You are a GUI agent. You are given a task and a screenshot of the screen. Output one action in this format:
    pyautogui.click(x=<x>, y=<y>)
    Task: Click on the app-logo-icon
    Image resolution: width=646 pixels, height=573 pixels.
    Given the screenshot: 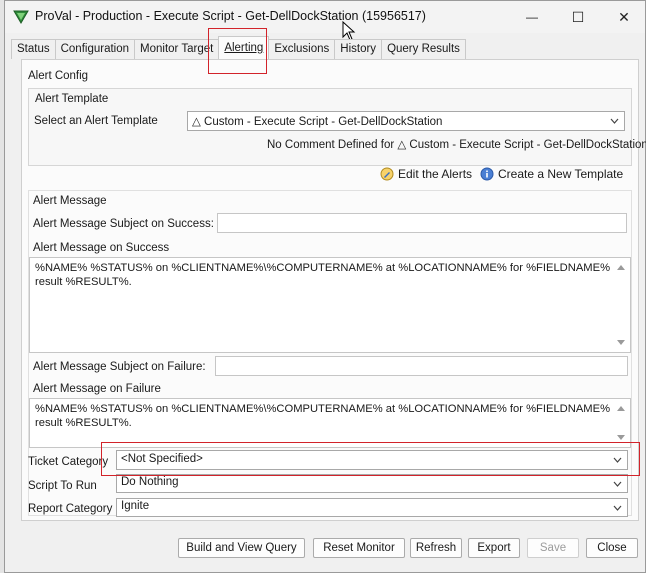 What is the action you would take?
    pyautogui.click(x=21, y=17)
    